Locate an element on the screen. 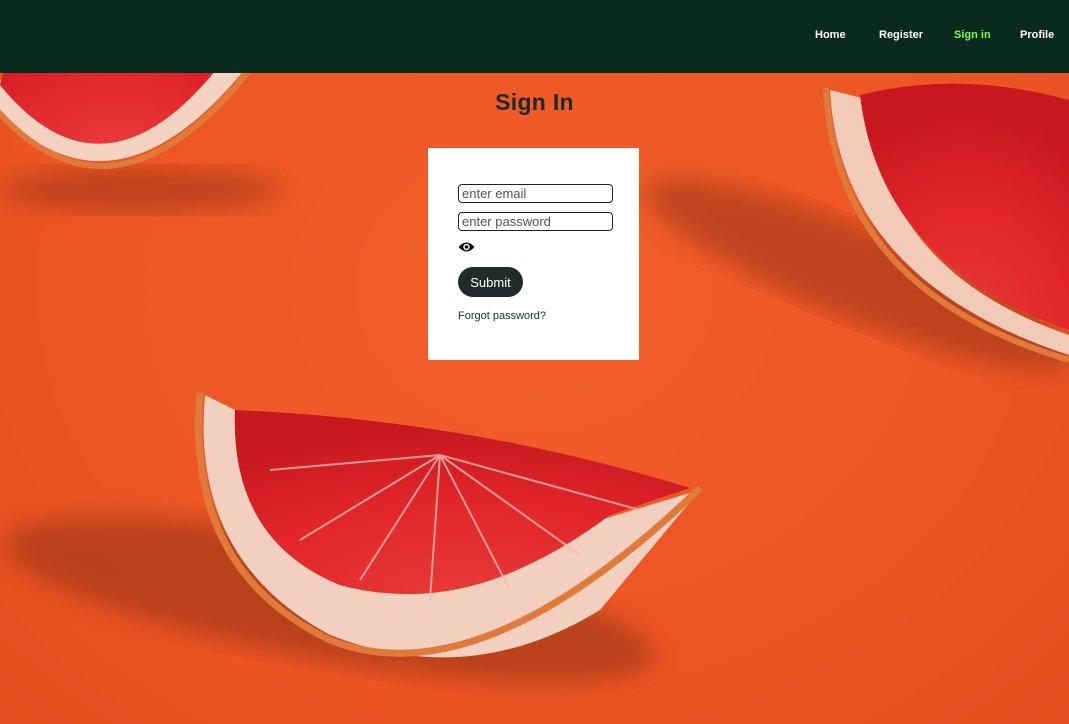 Image resolution: width=1069 pixels, height=724 pixels. eye-icon is located at coordinates (466, 246).